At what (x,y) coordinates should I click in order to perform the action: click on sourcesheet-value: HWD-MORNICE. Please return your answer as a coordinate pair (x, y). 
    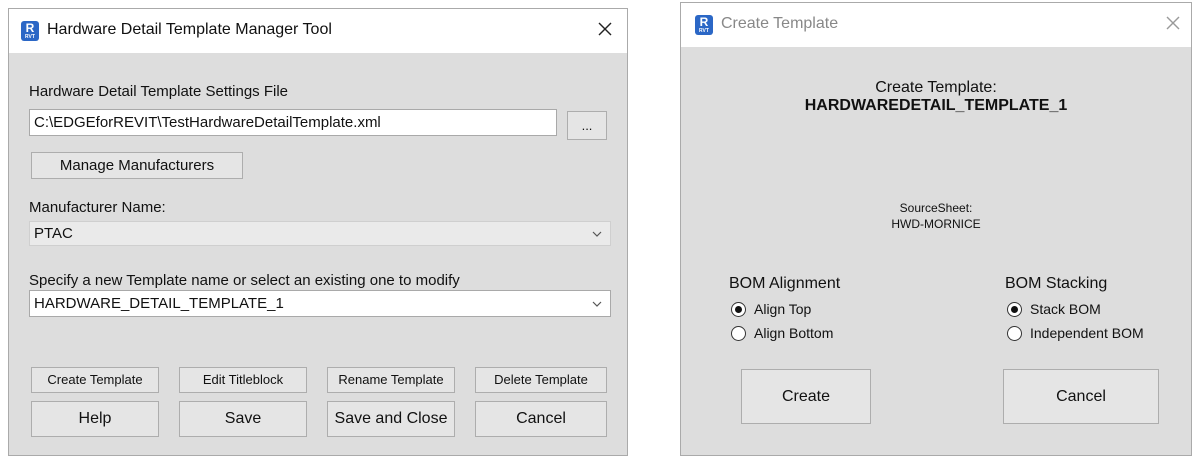
    Looking at the image, I should click on (936, 224).